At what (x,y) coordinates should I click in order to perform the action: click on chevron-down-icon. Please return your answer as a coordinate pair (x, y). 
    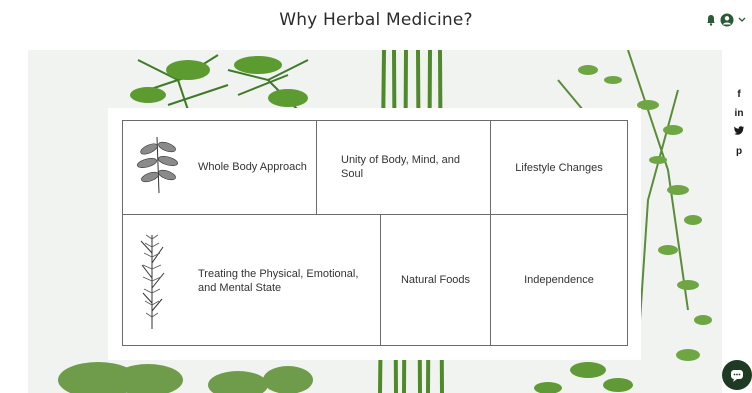
    Looking at the image, I should click on (742, 20).